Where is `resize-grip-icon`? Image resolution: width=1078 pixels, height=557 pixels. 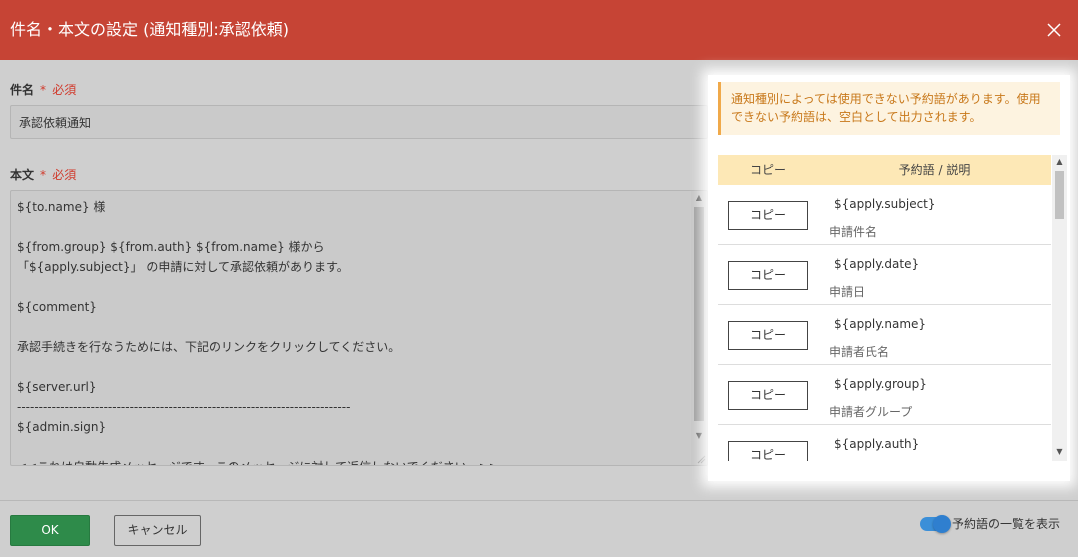 resize-grip-icon is located at coordinates (701, 459).